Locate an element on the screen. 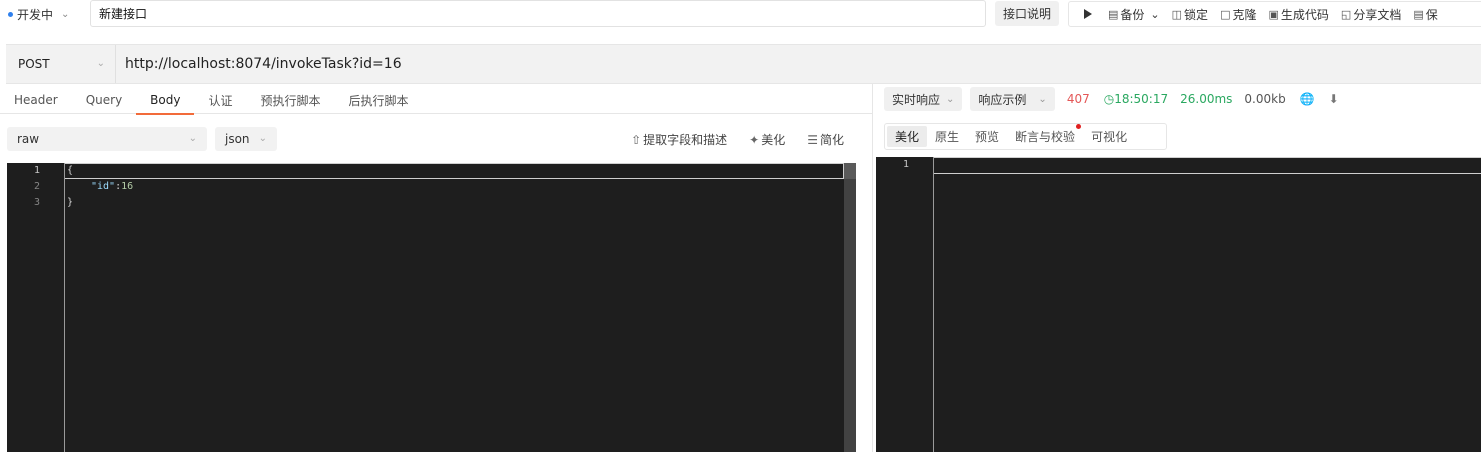 The image size is (1481, 452). run-button is located at coordinates (1087, 14).